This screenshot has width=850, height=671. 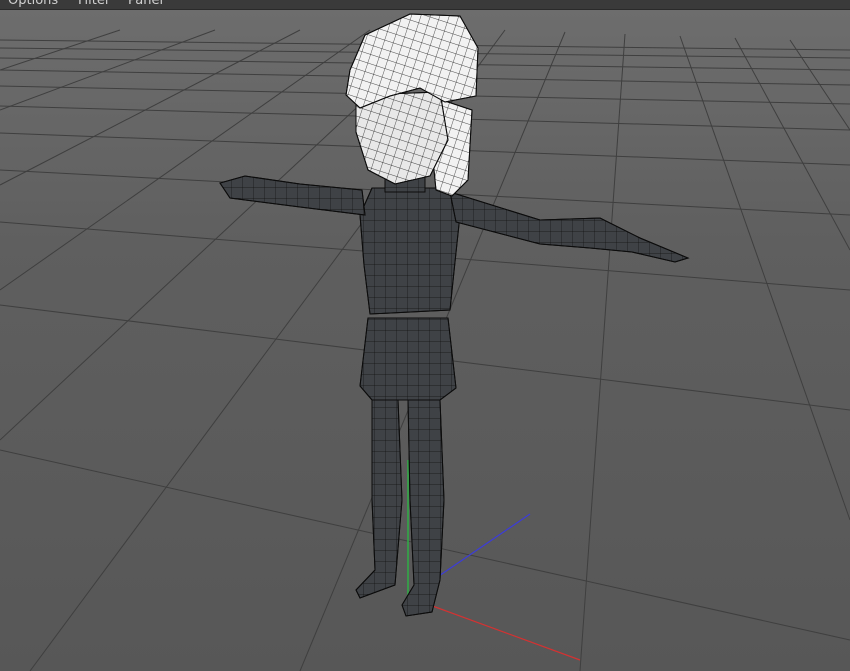 I want to click on menu-bar: Options Filter Panel, so click(x=425, y=5).